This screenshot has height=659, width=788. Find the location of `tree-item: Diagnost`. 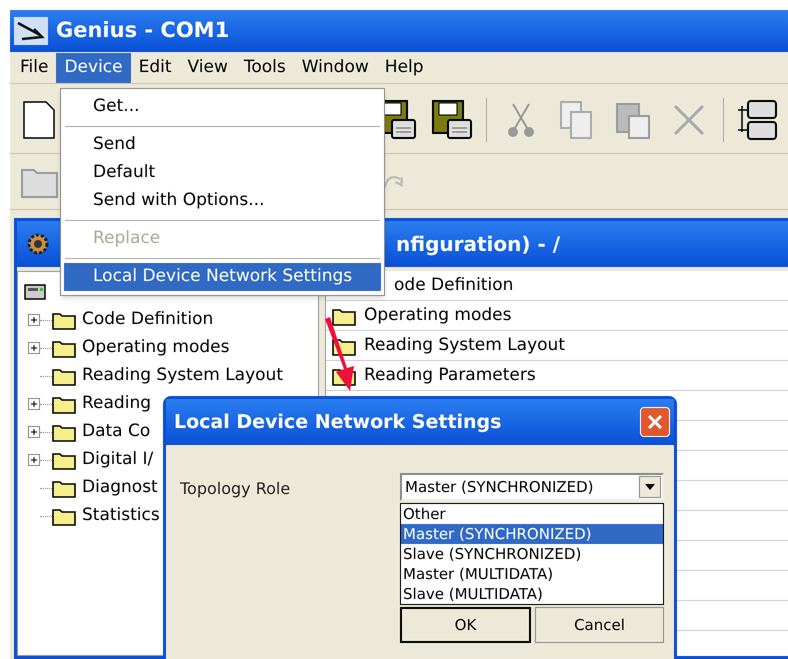

tree-item: Diagnost is located at coordinates (120, 488).